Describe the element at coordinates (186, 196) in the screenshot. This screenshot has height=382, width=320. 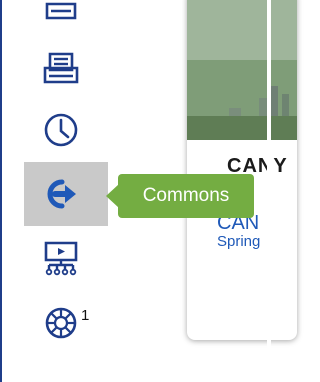
I see `commons-tooltip: Commons` at that location.